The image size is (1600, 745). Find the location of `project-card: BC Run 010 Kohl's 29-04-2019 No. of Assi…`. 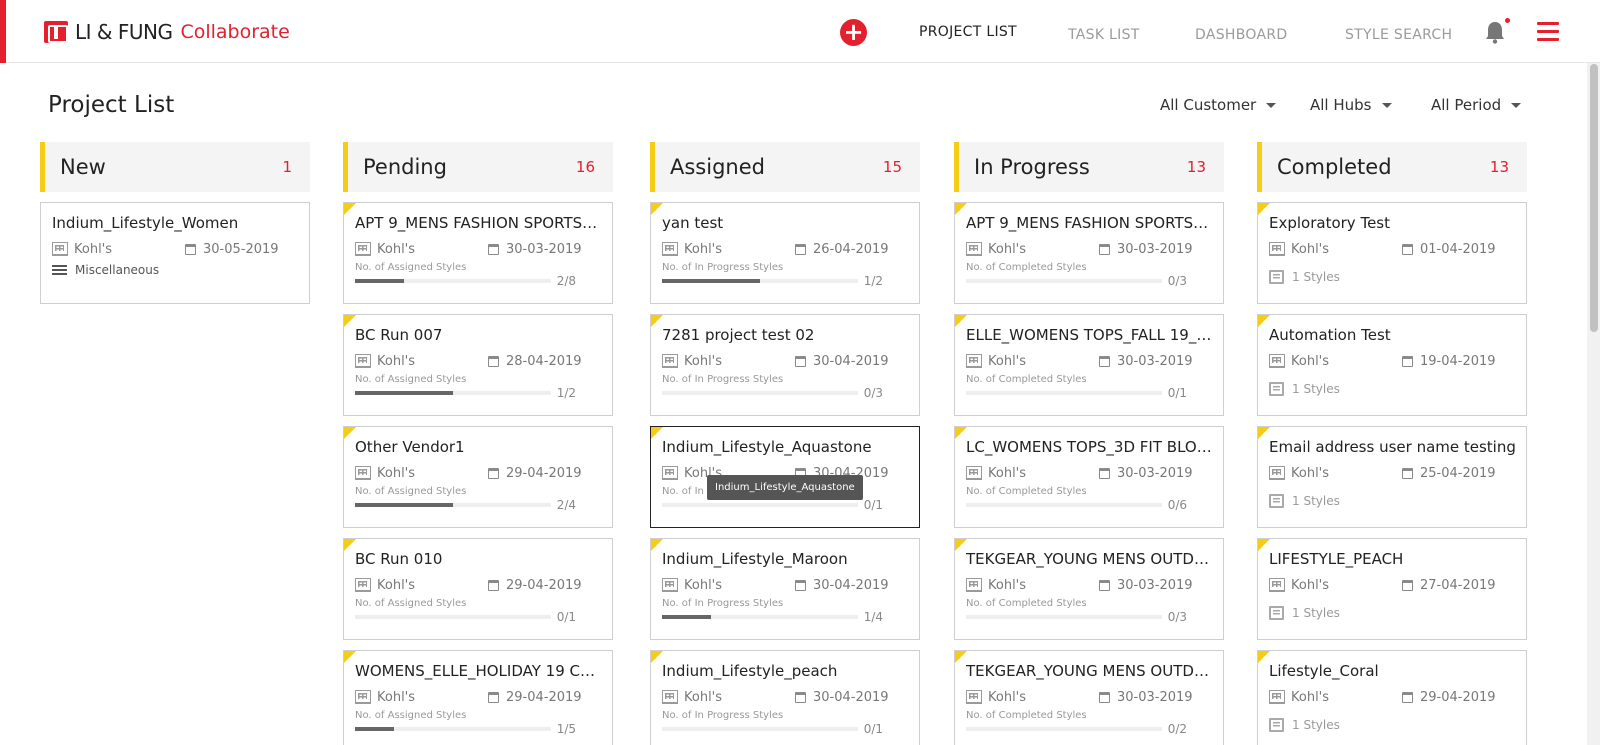

project-card: BC Run 010 Kohl's 29-04-2019 No. of Assi… is located at coordinates (478, 589).